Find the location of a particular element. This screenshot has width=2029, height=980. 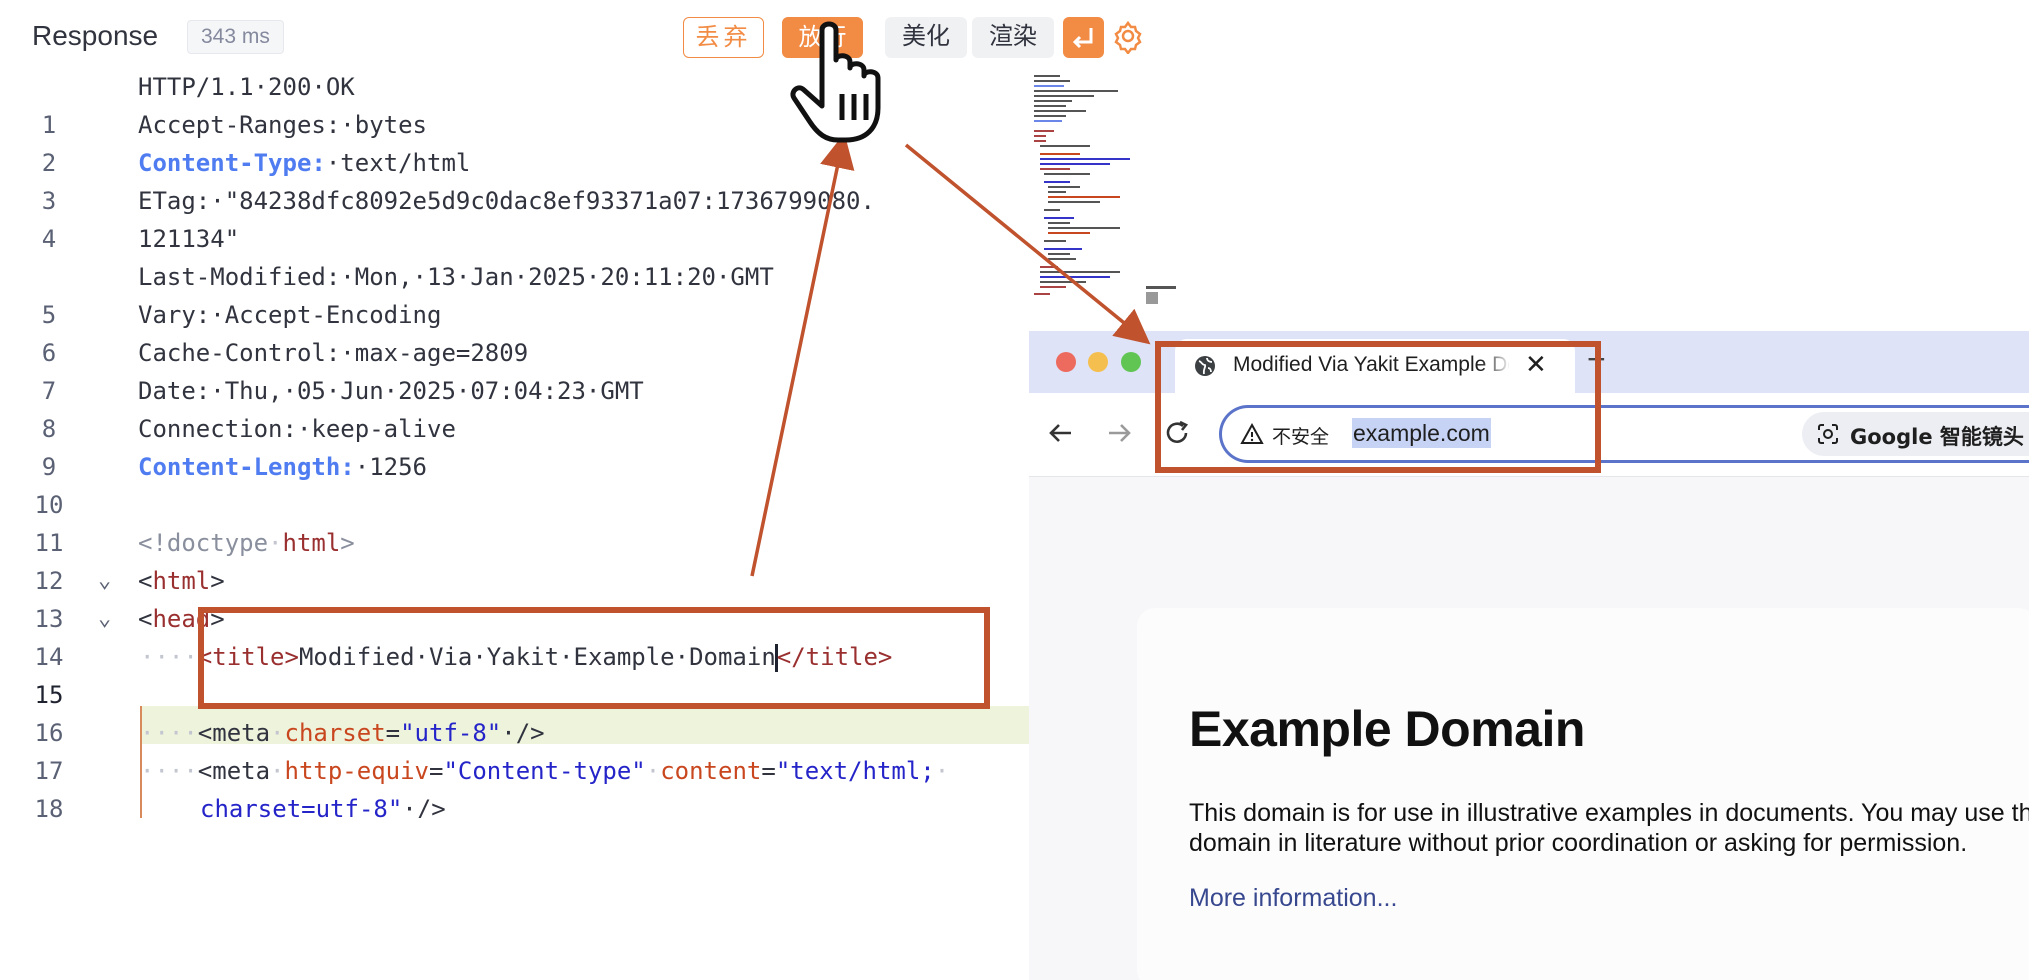

address-bar: 不安全 example.com Google 智能镜头 is located at coordinates (1624, 434).